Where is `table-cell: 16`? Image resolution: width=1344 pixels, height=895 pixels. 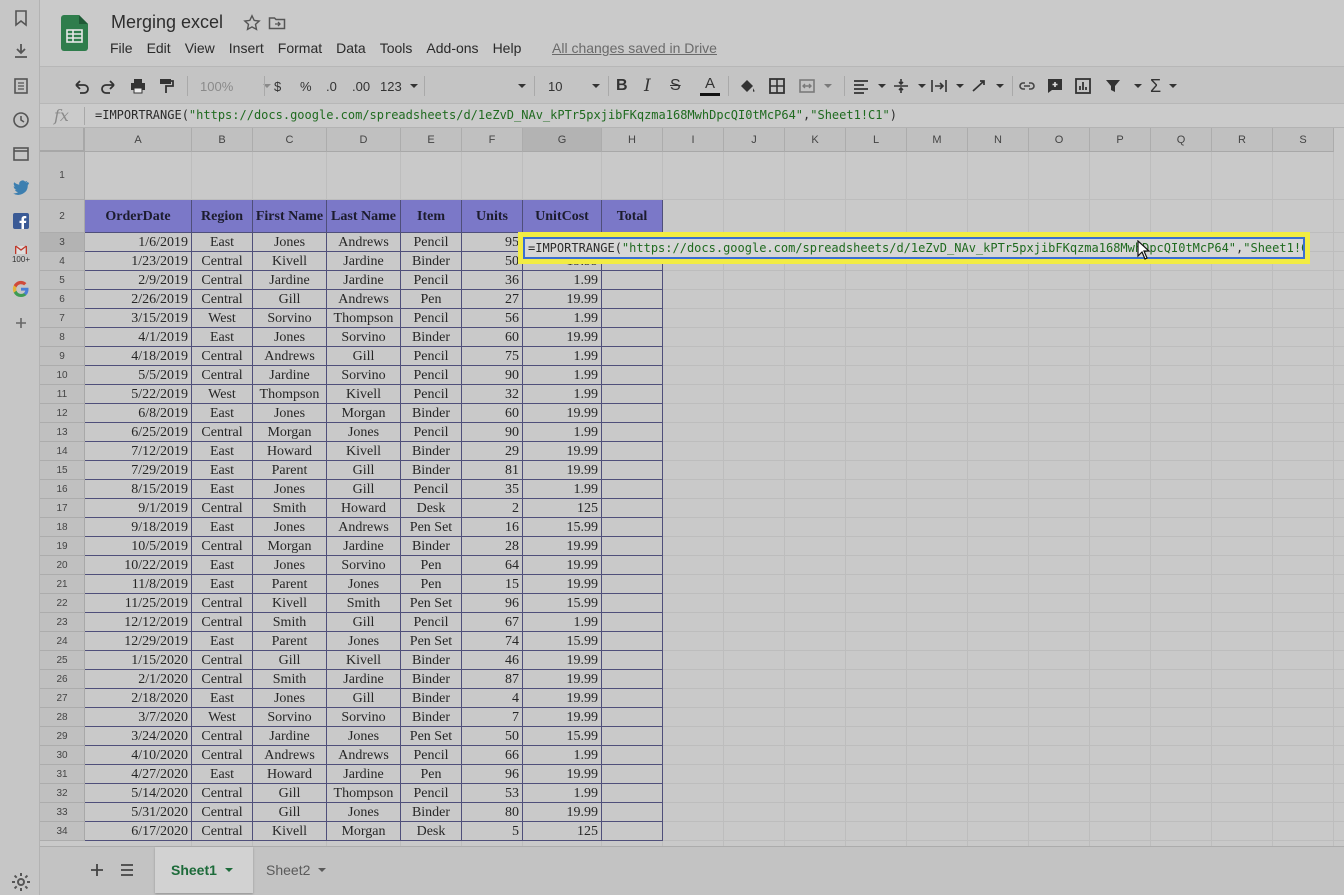 table-cell: 16 is located at coordinates (492, 527).